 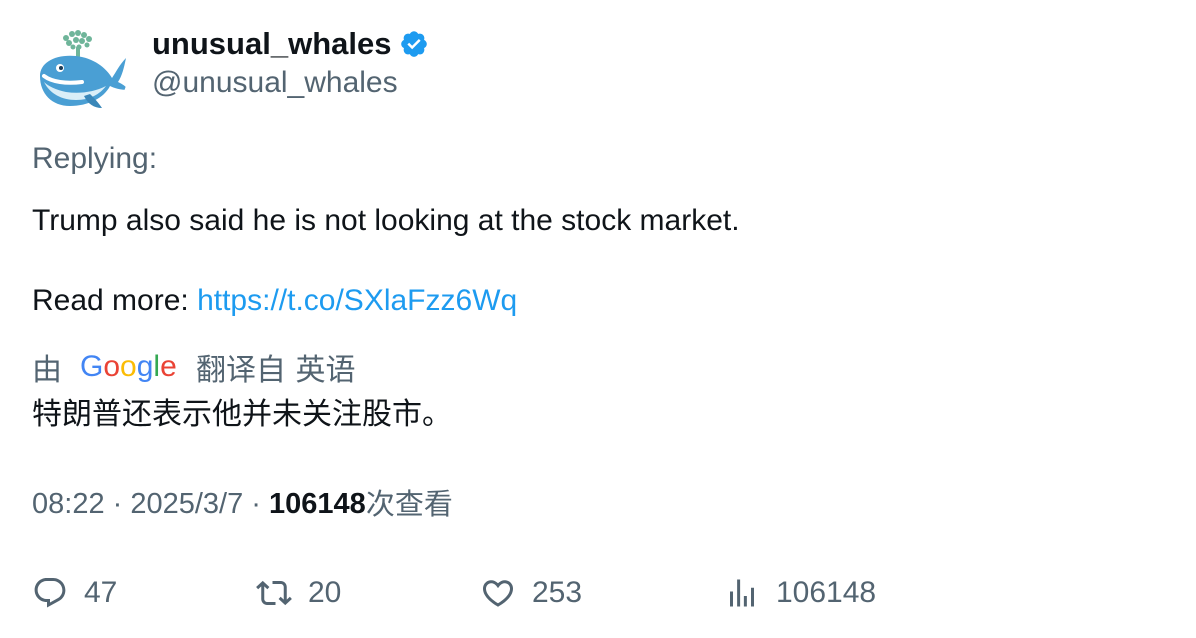 I want to click on account-handle: @unusual_whales, so click(x=290, y=83).